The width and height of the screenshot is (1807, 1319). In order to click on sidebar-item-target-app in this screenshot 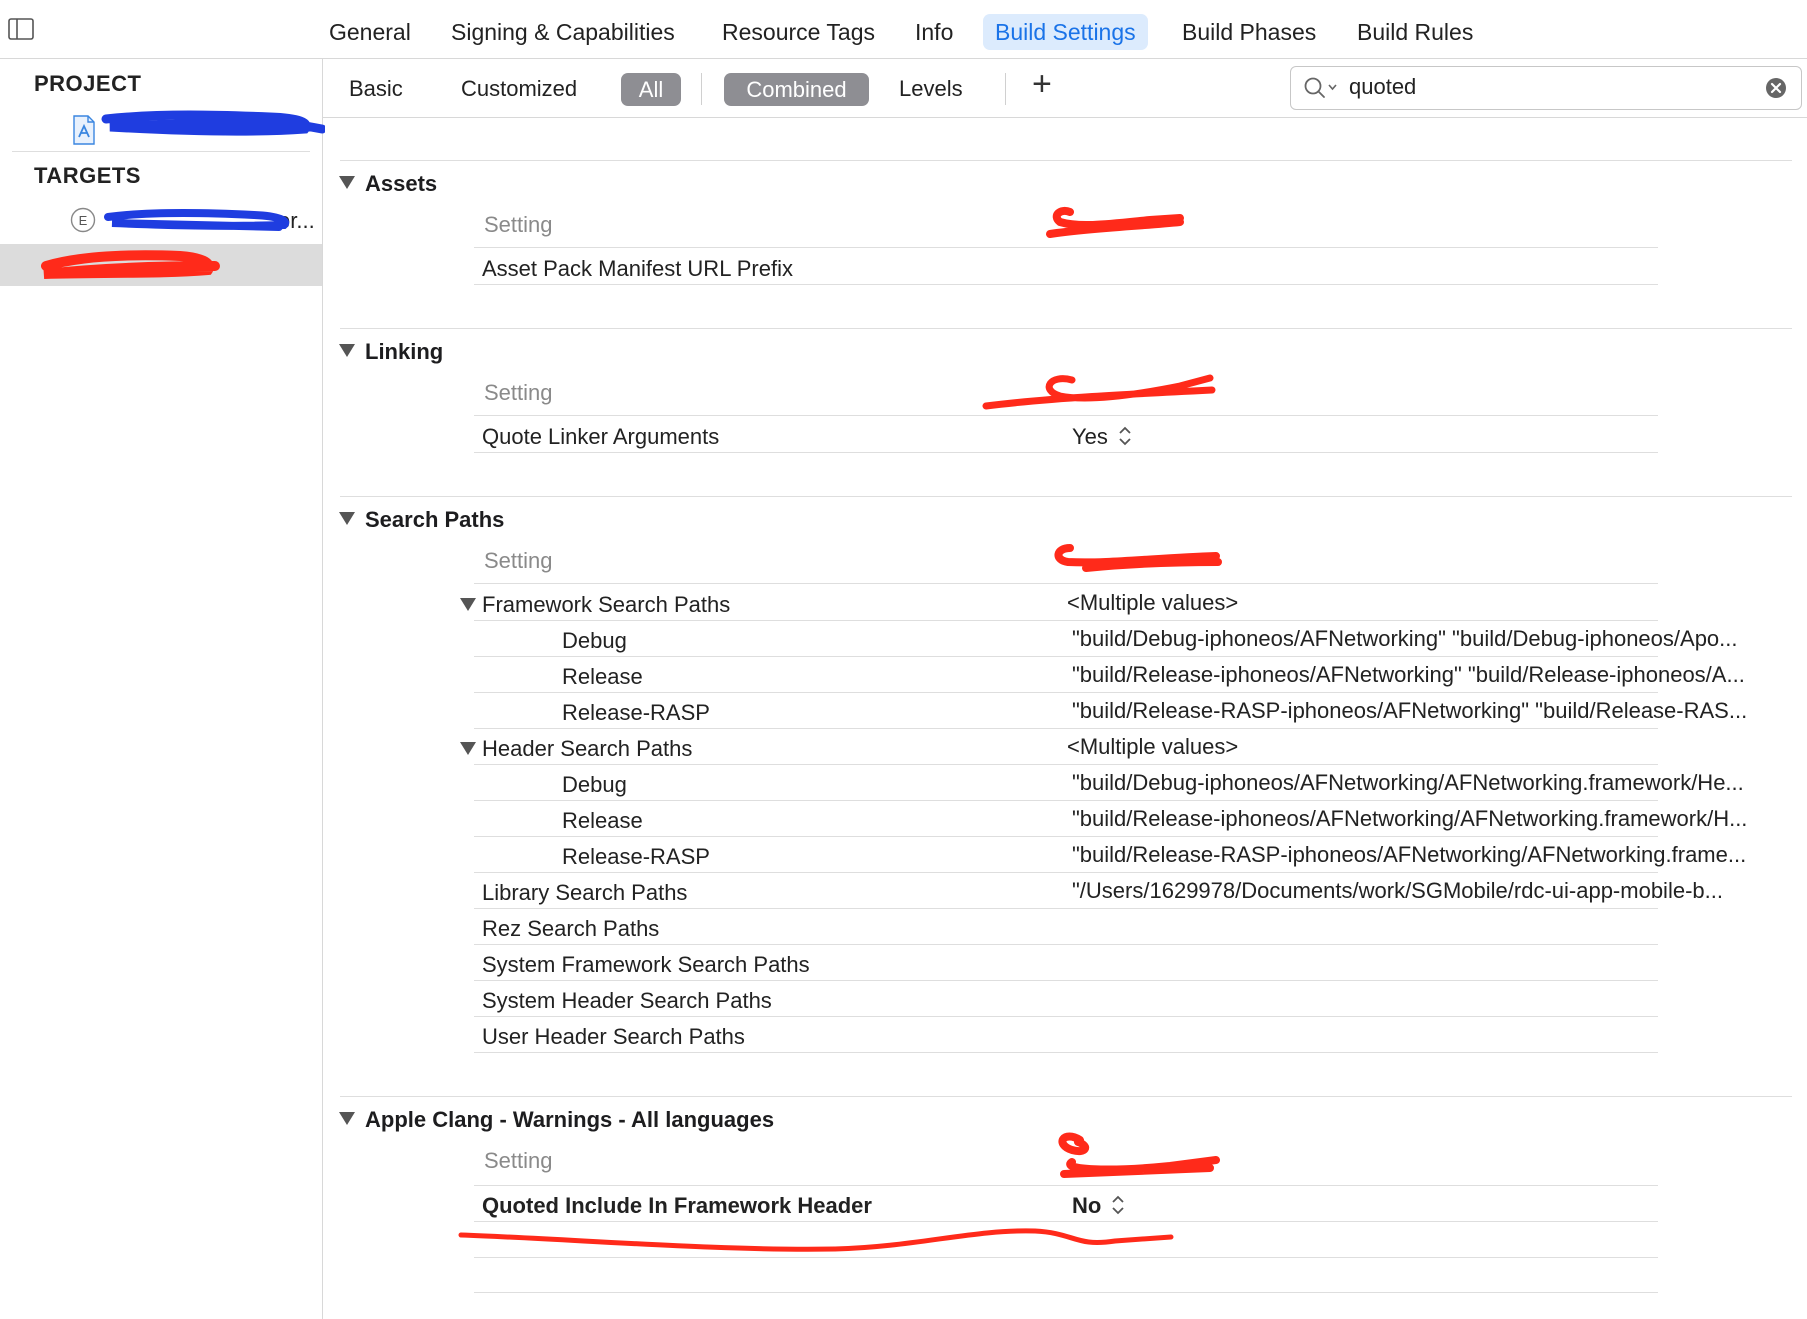, I will do `click(161, 265)`.